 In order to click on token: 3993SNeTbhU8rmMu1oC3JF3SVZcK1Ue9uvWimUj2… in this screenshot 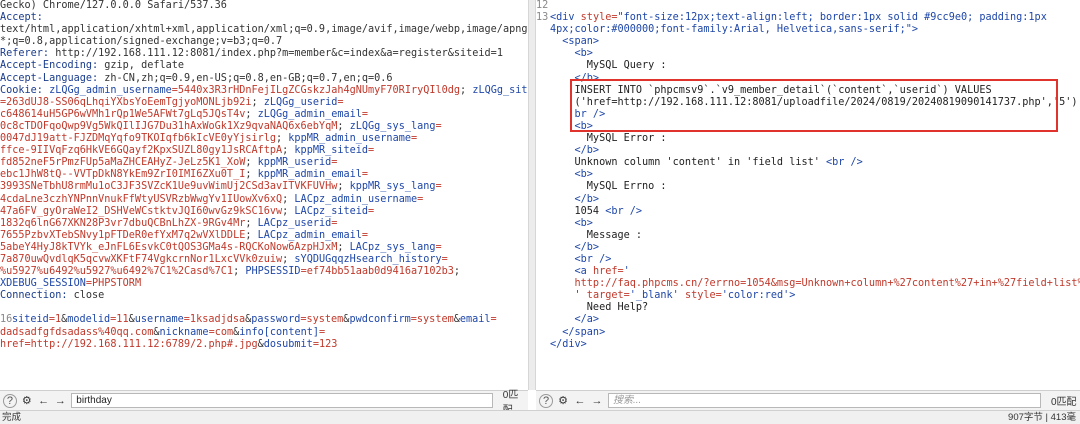, I will do `click(169, 187)`.